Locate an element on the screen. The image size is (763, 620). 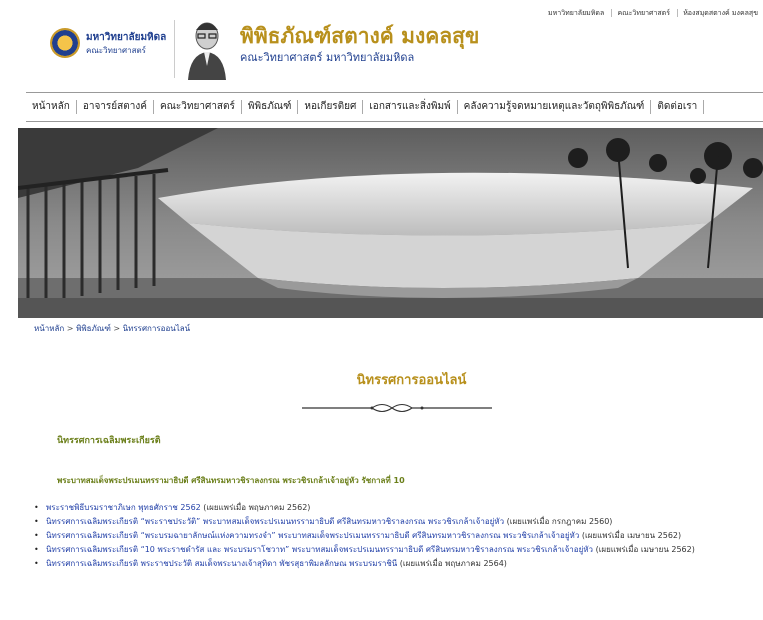
breadcrumb: หน้าหลัก > พิพิธภัณฑ์ > นิทรรศการออนไลน์ is located at coordinates (112, 328).